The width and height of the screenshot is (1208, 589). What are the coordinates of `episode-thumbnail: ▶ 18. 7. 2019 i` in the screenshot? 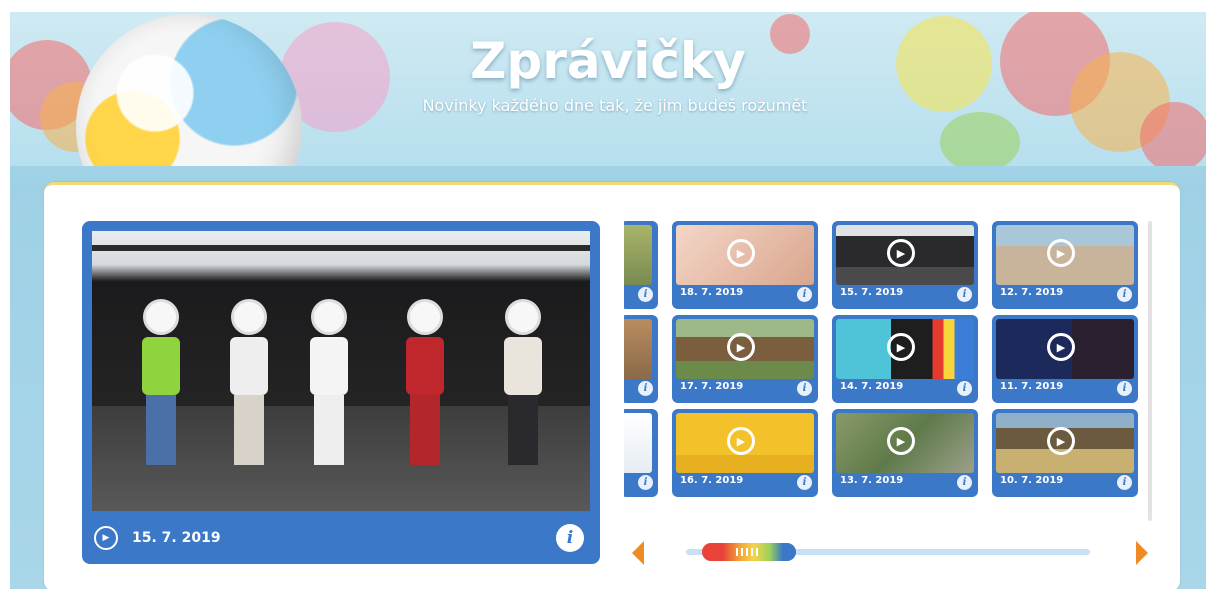 It's located at (745, 265).